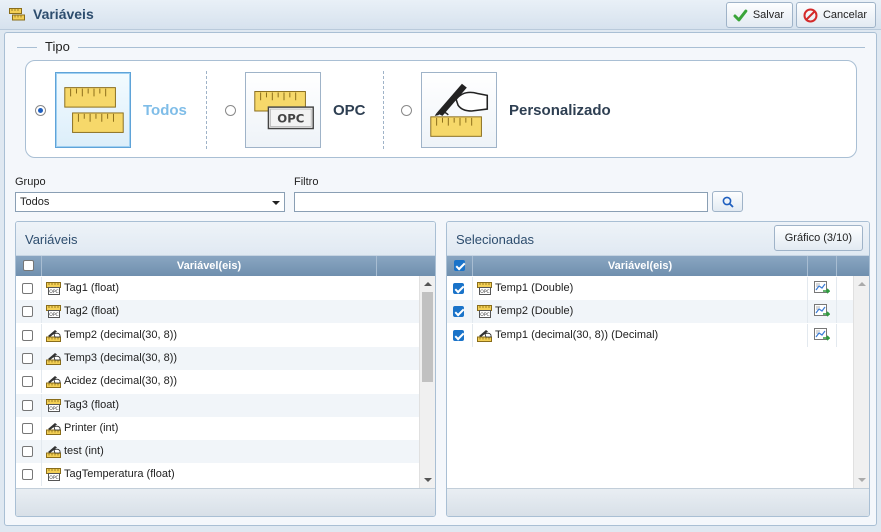 This screenshot has width=881, height=532. Describe the element at coordinates (276, 203) in the screenshot. I see `chevron-down-icon` at that location.